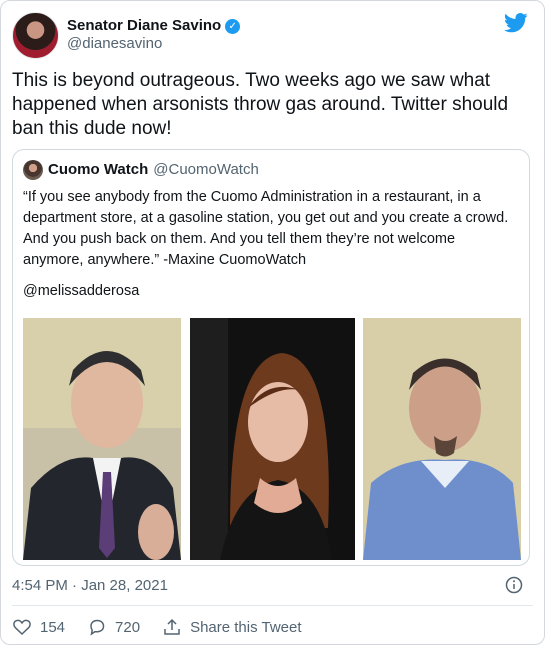  Describe the element at coordinates (128, 627) in the screenshot. I see `reply-count: 720` at that location.